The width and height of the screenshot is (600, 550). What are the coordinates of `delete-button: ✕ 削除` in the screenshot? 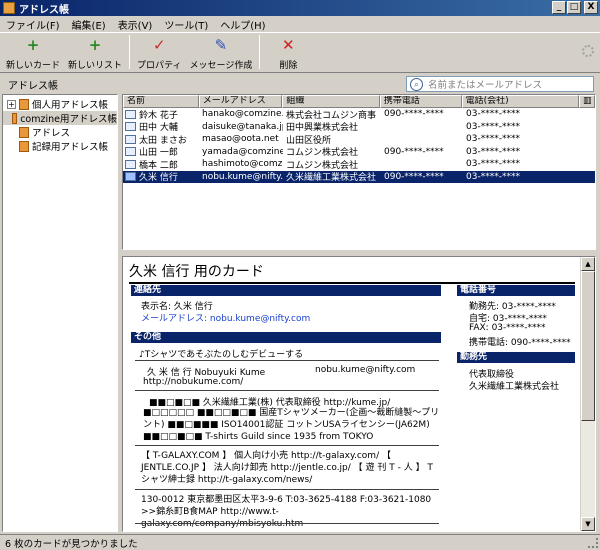 It's located at (288, 52).